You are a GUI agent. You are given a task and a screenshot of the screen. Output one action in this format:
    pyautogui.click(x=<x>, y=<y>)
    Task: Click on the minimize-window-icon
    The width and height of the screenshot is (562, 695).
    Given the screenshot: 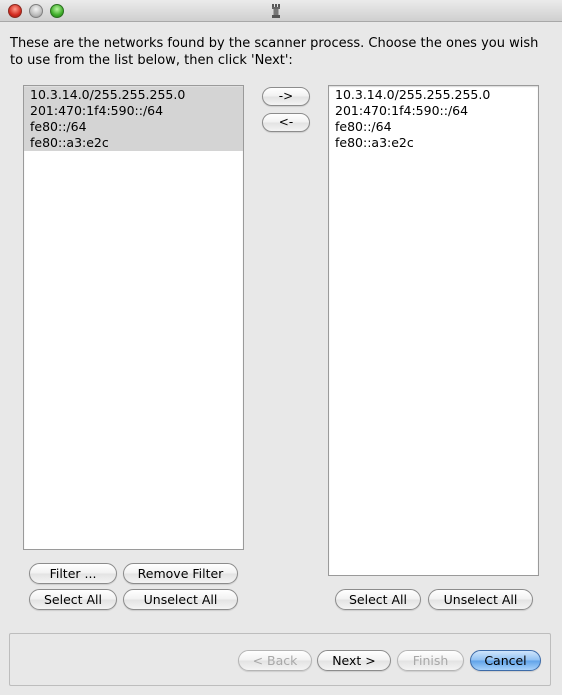 What is the action you would take?
    pyautogui.click(x=36, y=11)
    